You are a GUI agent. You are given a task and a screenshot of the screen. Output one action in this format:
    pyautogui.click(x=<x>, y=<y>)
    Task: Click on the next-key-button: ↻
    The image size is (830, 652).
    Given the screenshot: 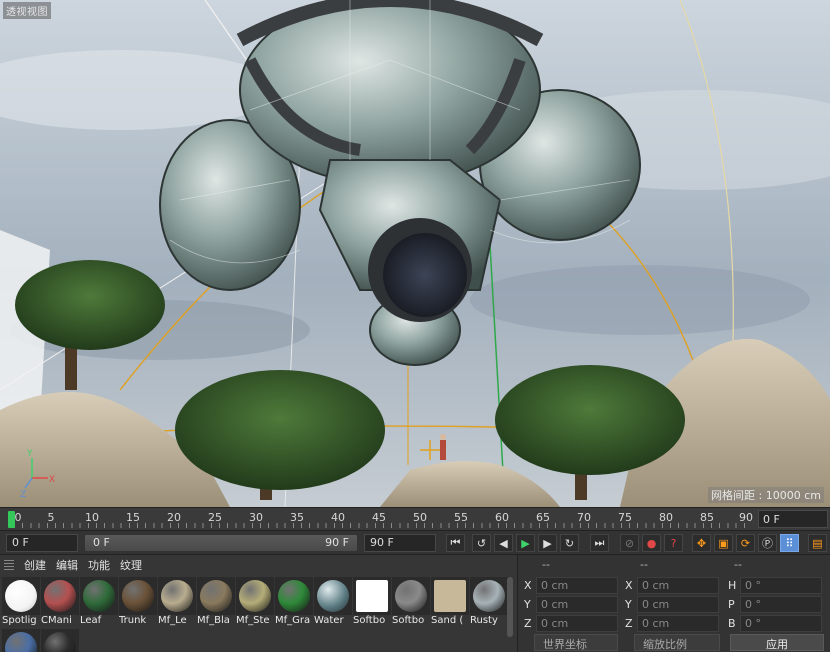 What is the action you would take?
    pyautogui.click(x=569, y=543)
    